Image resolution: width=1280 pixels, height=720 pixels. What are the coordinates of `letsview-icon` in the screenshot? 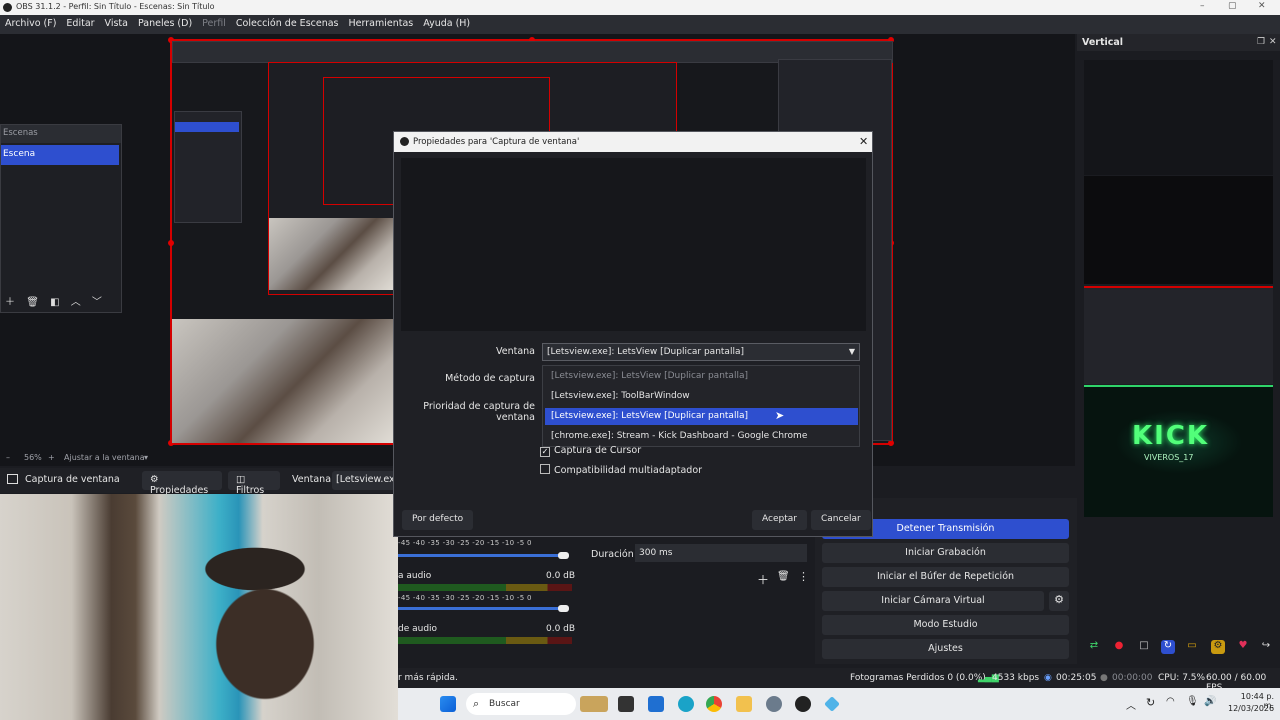 It's located at (832, 704).